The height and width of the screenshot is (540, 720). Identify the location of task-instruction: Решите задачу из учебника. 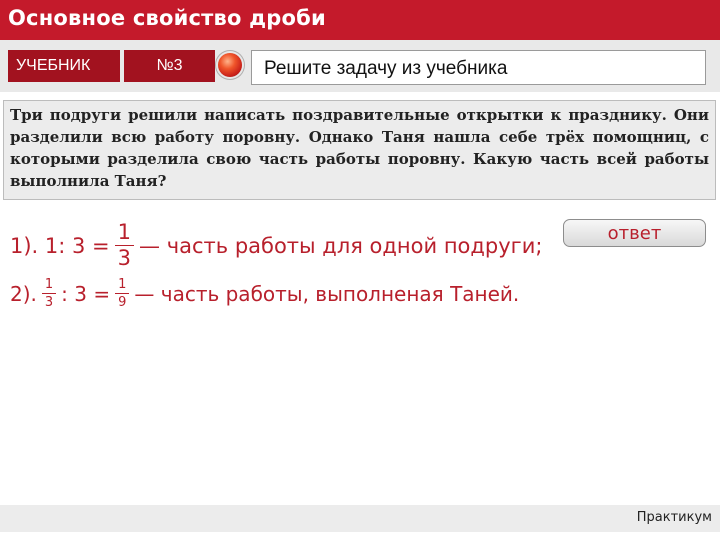
(478, 67).